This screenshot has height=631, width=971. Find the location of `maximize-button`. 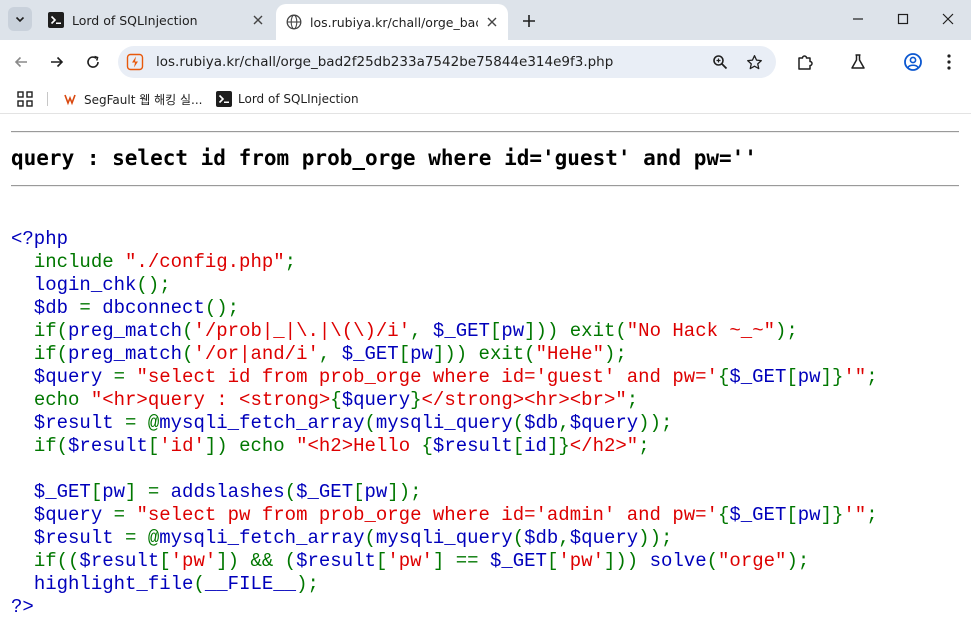

maximize-button is located at coordinates (903, 19).